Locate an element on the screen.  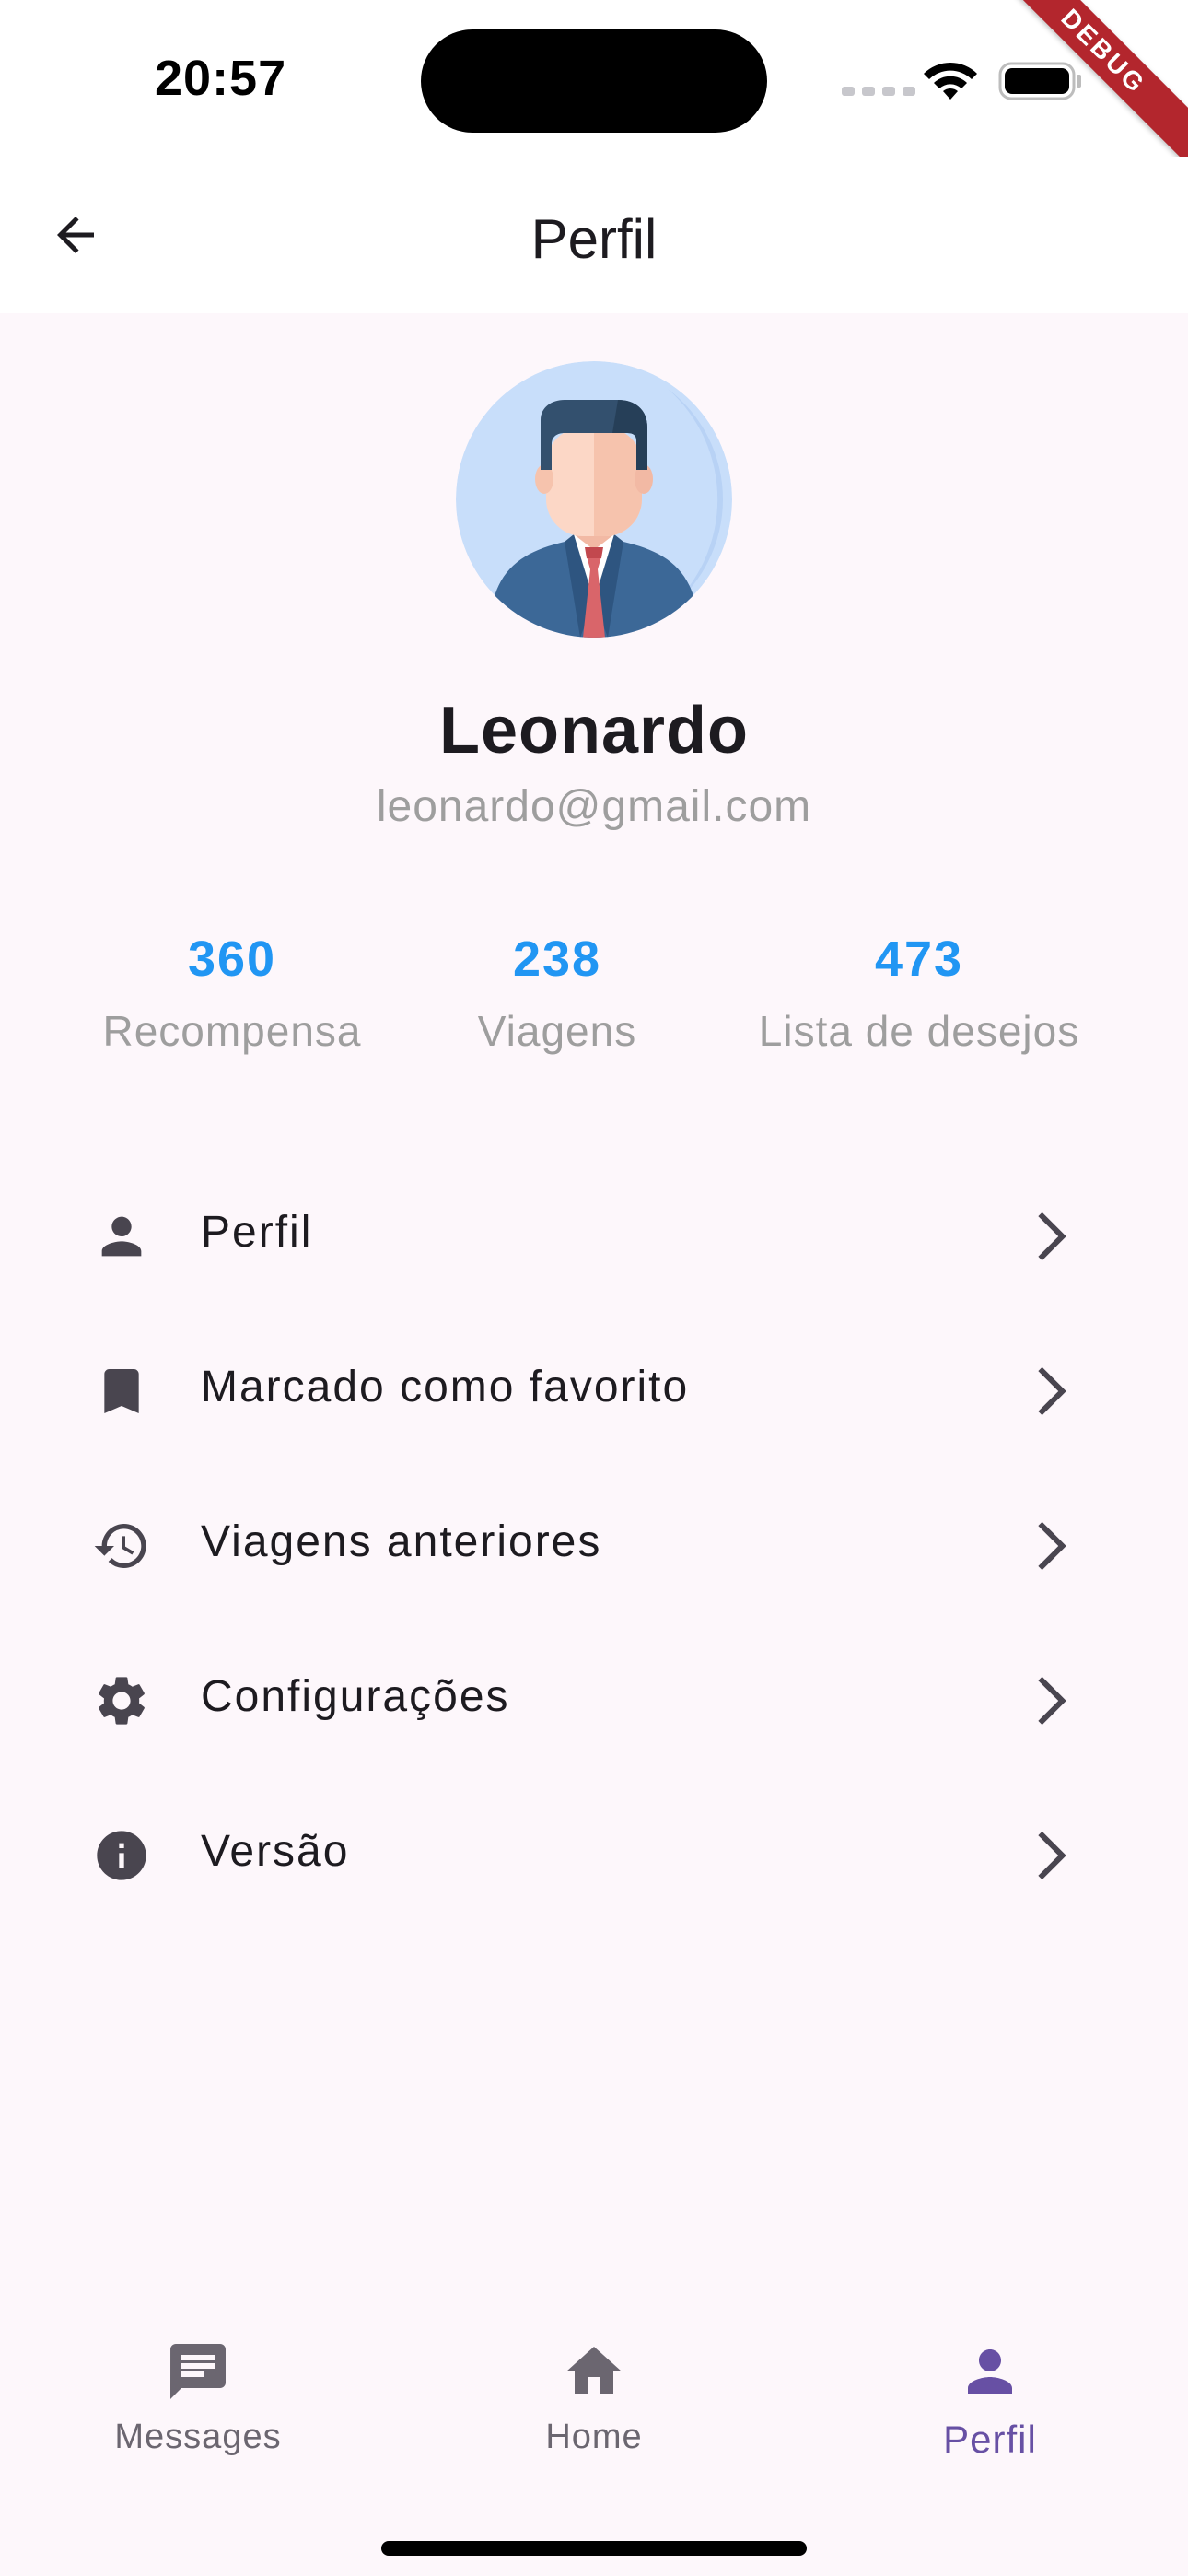
businessman-avatar-icon is located at coordinates (594, 499).